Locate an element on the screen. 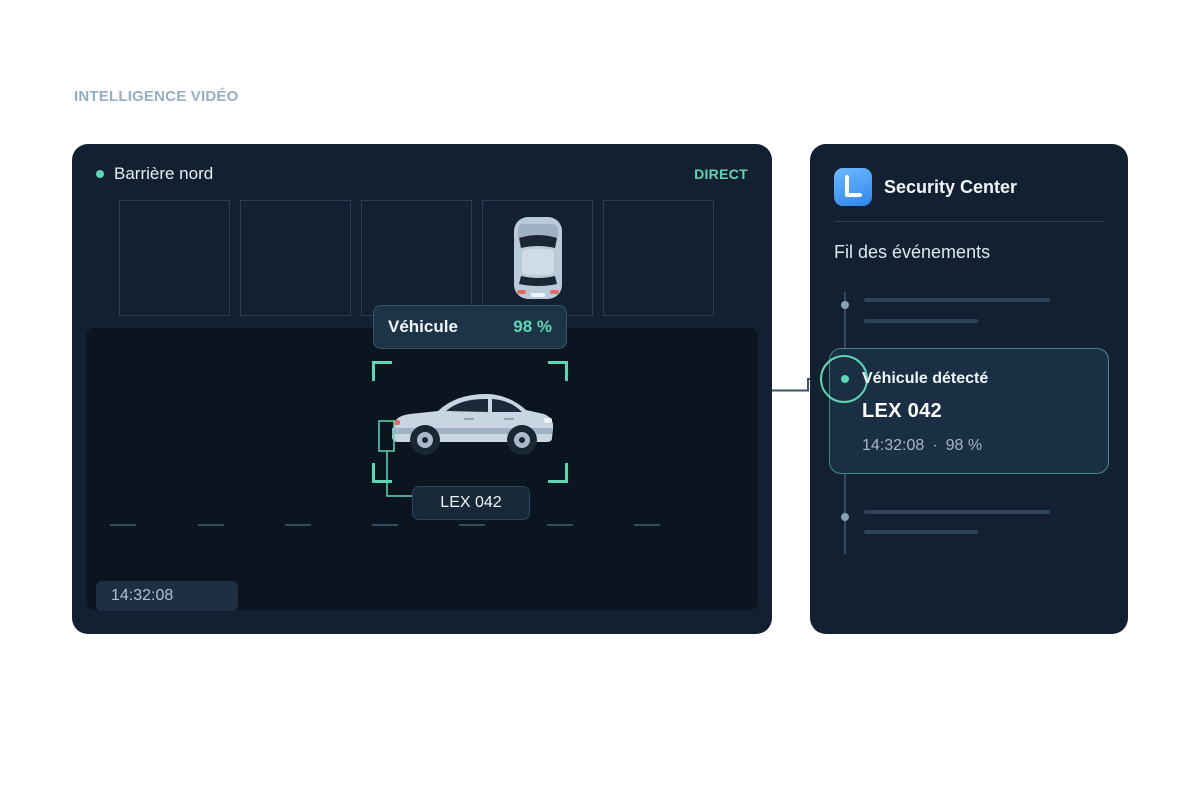 This screenshot has height=800, width=1200. header-divider is located at coordinates (969, 221).